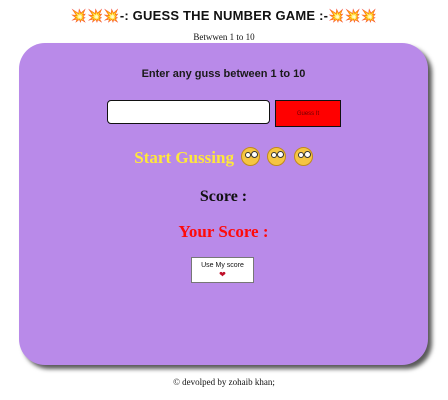  I want to click on use-score-button: Use My score ❤, so click(222, 270).